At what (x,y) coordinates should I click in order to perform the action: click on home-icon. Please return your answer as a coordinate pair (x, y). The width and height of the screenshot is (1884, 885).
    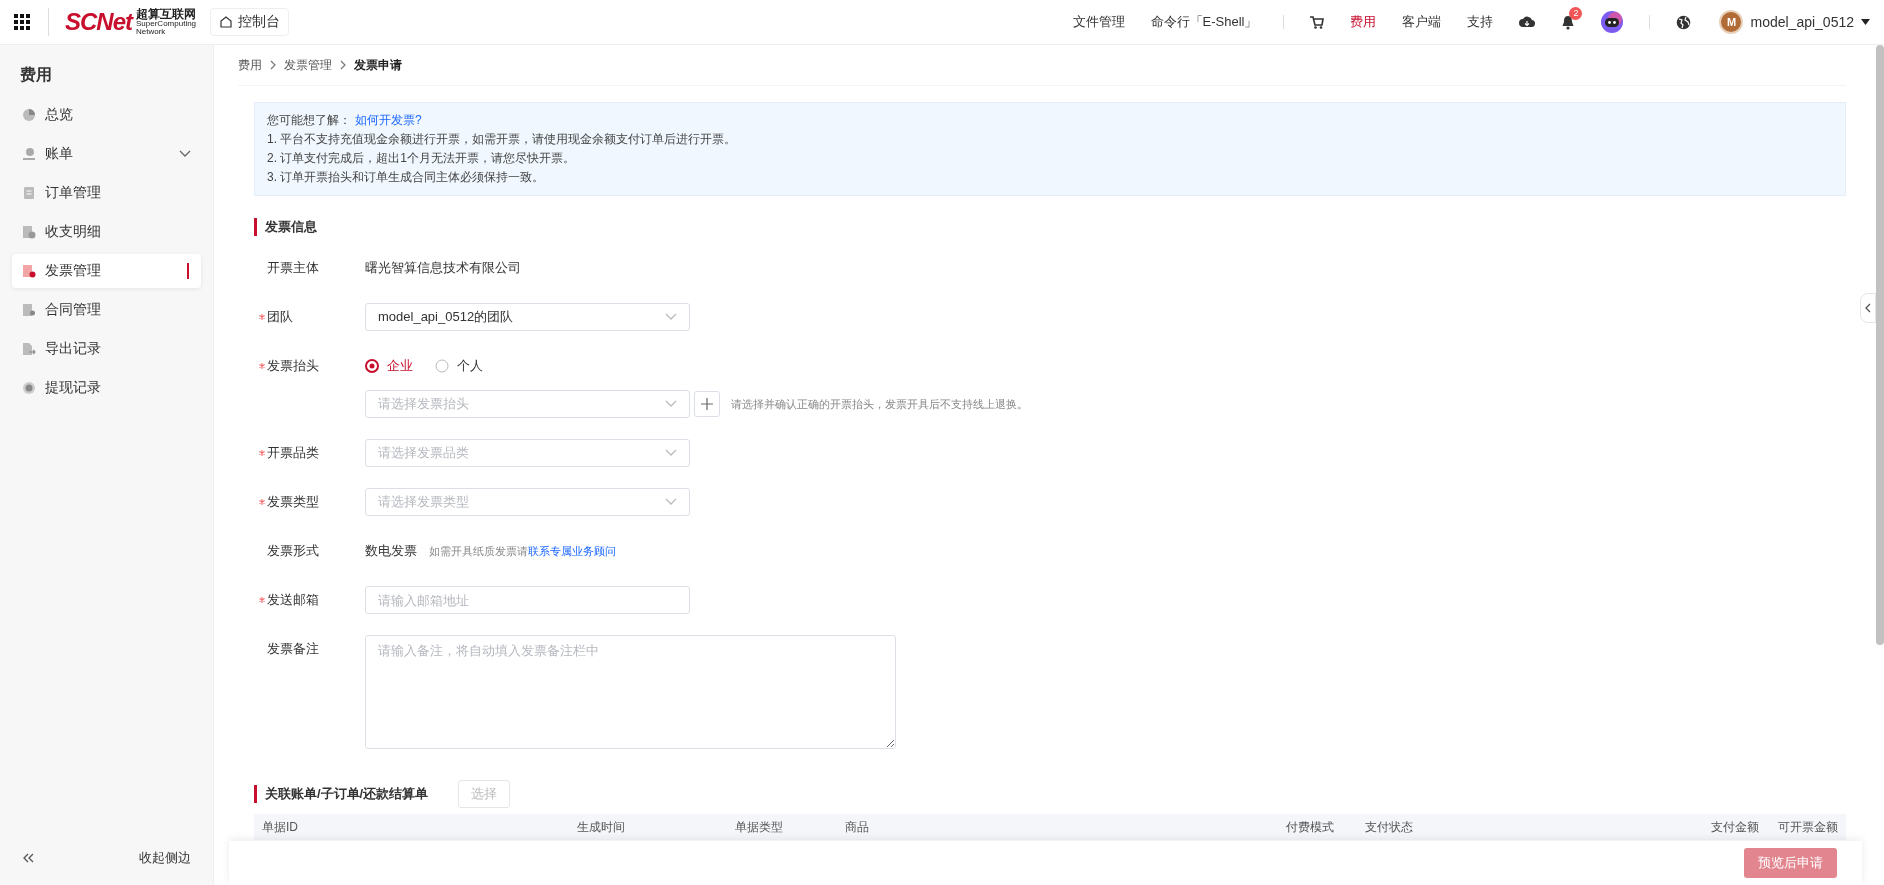
    Looking at the image, I should click on (226, 22).